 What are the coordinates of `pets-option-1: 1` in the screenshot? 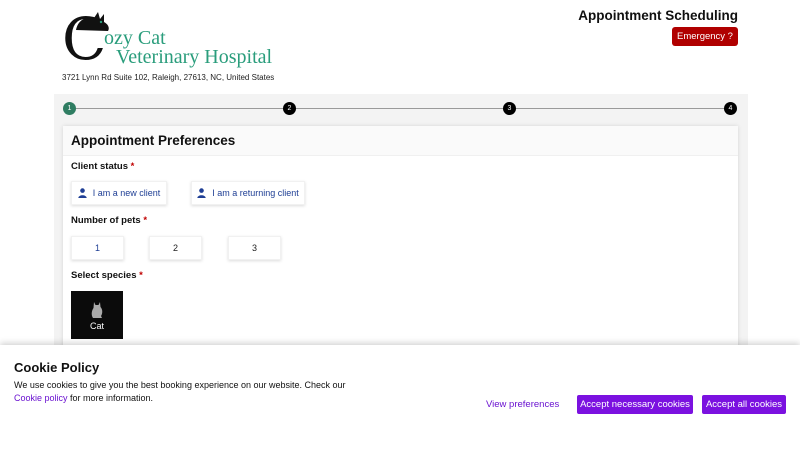 It's located at (97, 248).